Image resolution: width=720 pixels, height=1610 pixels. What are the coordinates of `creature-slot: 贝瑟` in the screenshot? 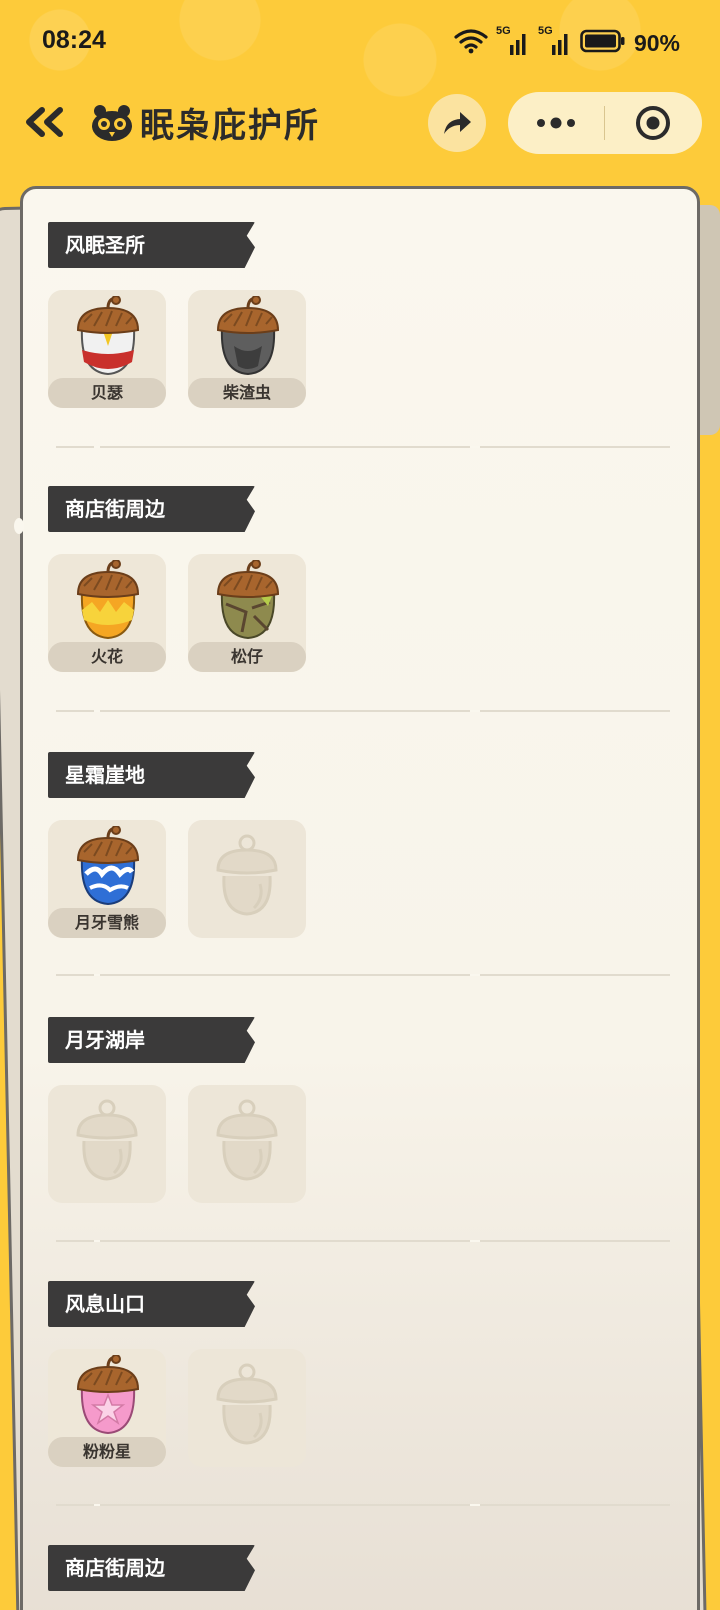 It's located at (107, 349).